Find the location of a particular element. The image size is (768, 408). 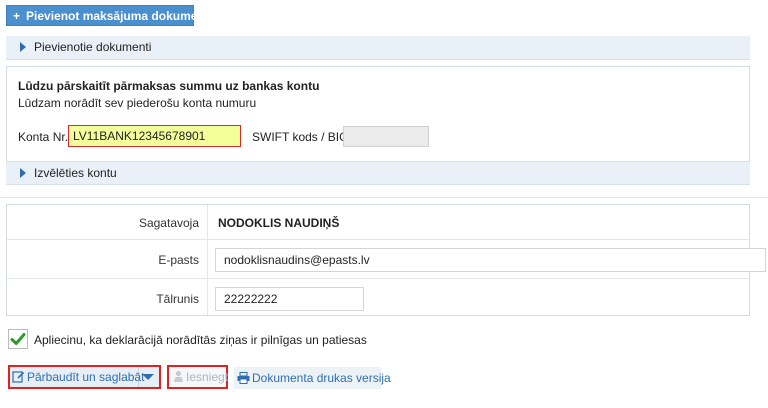

email-label: E-pasts is located at coordinates (178, 260).